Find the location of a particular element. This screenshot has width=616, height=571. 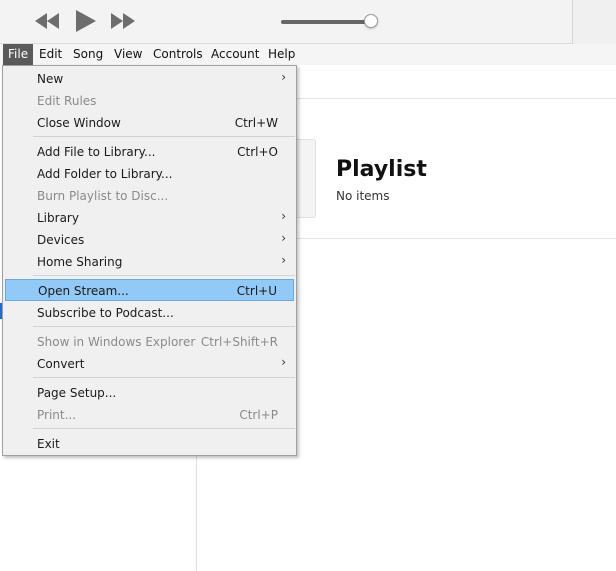

menu-item-edit-rules: Edit Rules is located at coordinates (149, 101).